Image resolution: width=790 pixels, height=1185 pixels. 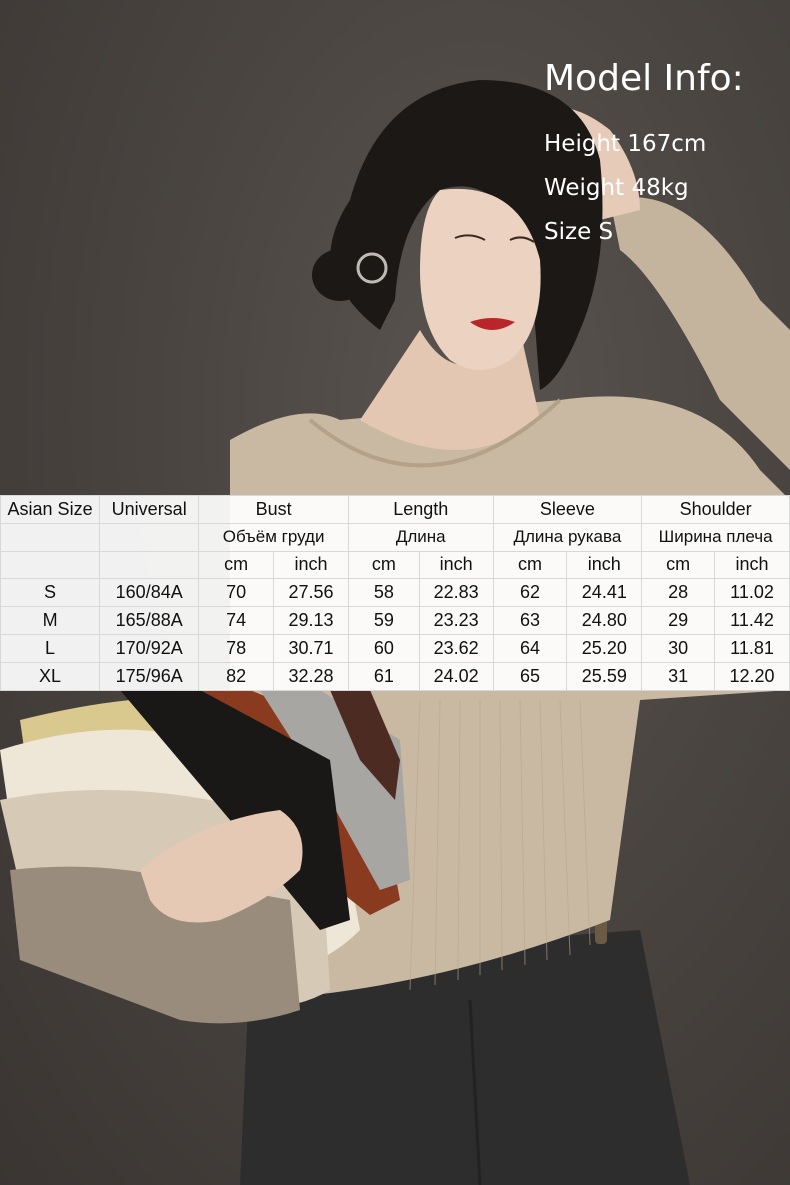 I want to click on header-universal: Universal, so click(x=149, y=509).